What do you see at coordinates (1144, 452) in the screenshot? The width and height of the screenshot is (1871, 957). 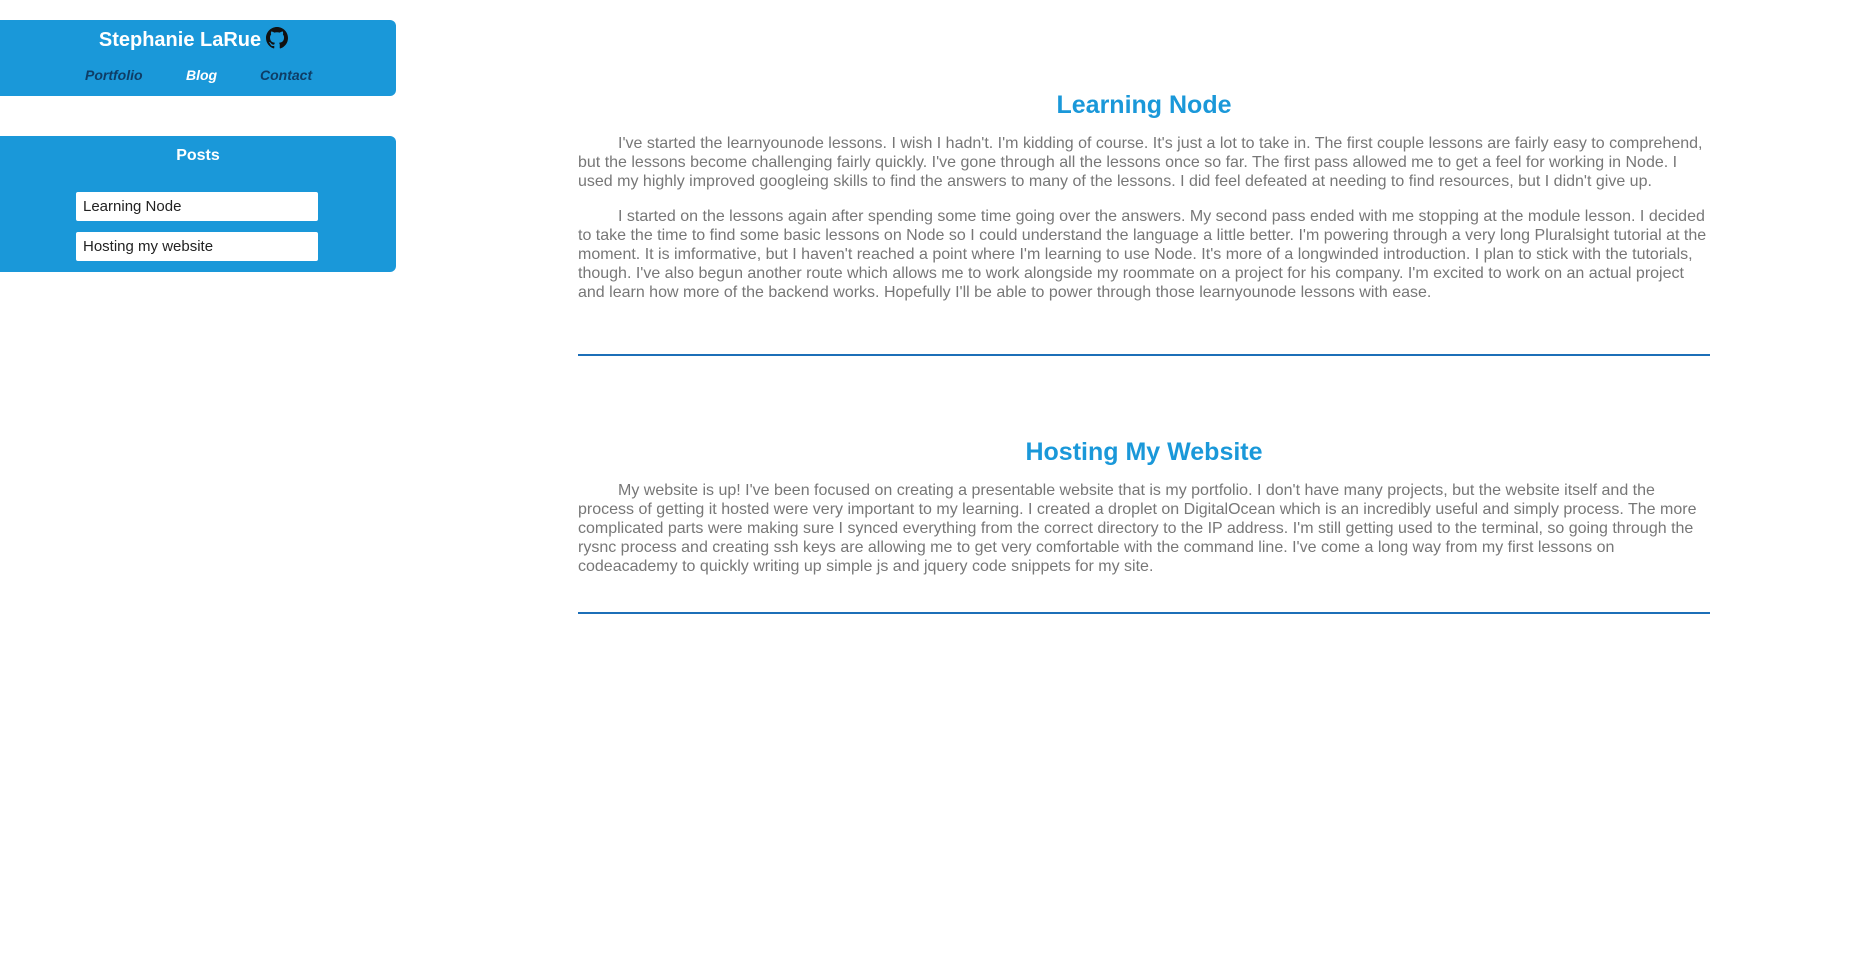 I see `article-title: Hosting My Website` at bounding box center [1144, 452].